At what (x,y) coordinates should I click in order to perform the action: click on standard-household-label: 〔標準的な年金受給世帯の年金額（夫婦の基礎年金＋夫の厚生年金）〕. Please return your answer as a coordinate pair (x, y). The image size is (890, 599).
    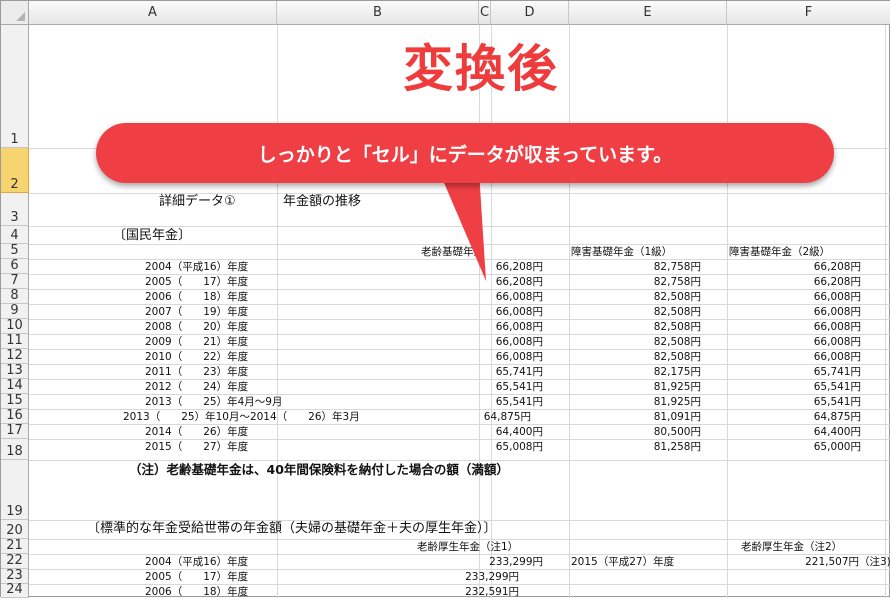
    Looking at the image, I should click on (292, 529).